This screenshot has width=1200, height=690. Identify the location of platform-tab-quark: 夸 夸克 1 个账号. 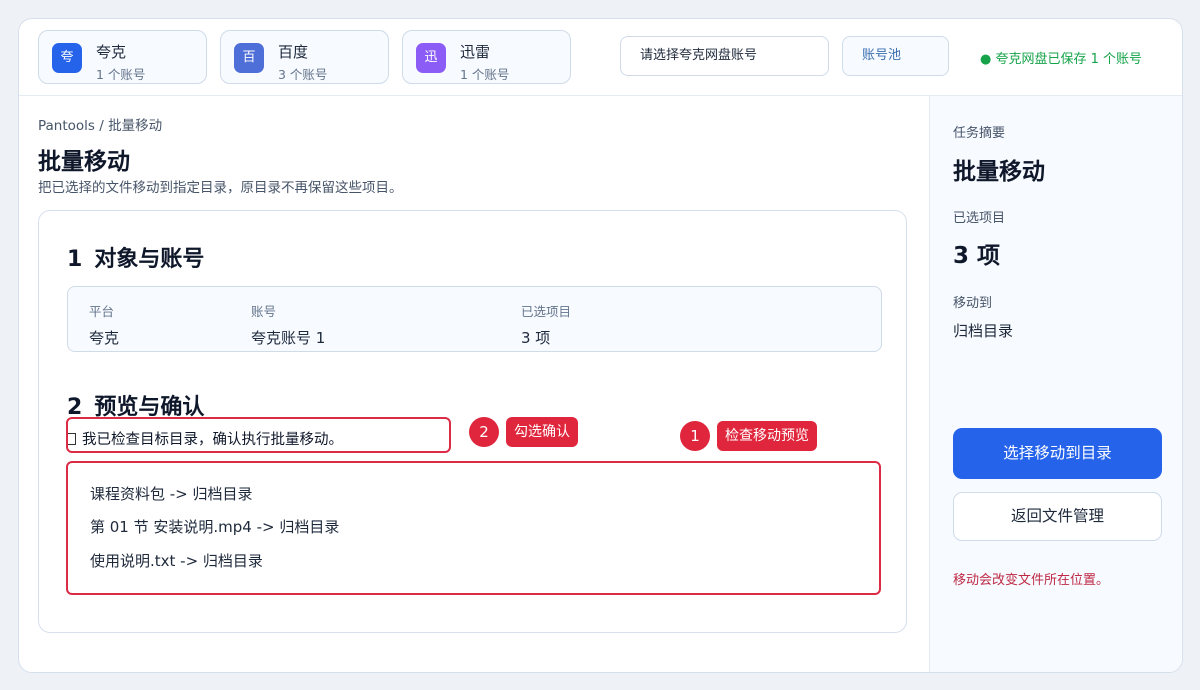
(122, 57).